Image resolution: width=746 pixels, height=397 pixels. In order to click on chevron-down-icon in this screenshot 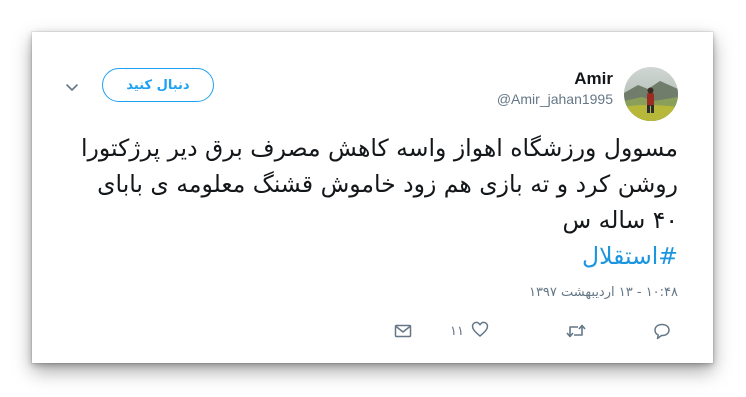, I will do `click(72, 85)`.